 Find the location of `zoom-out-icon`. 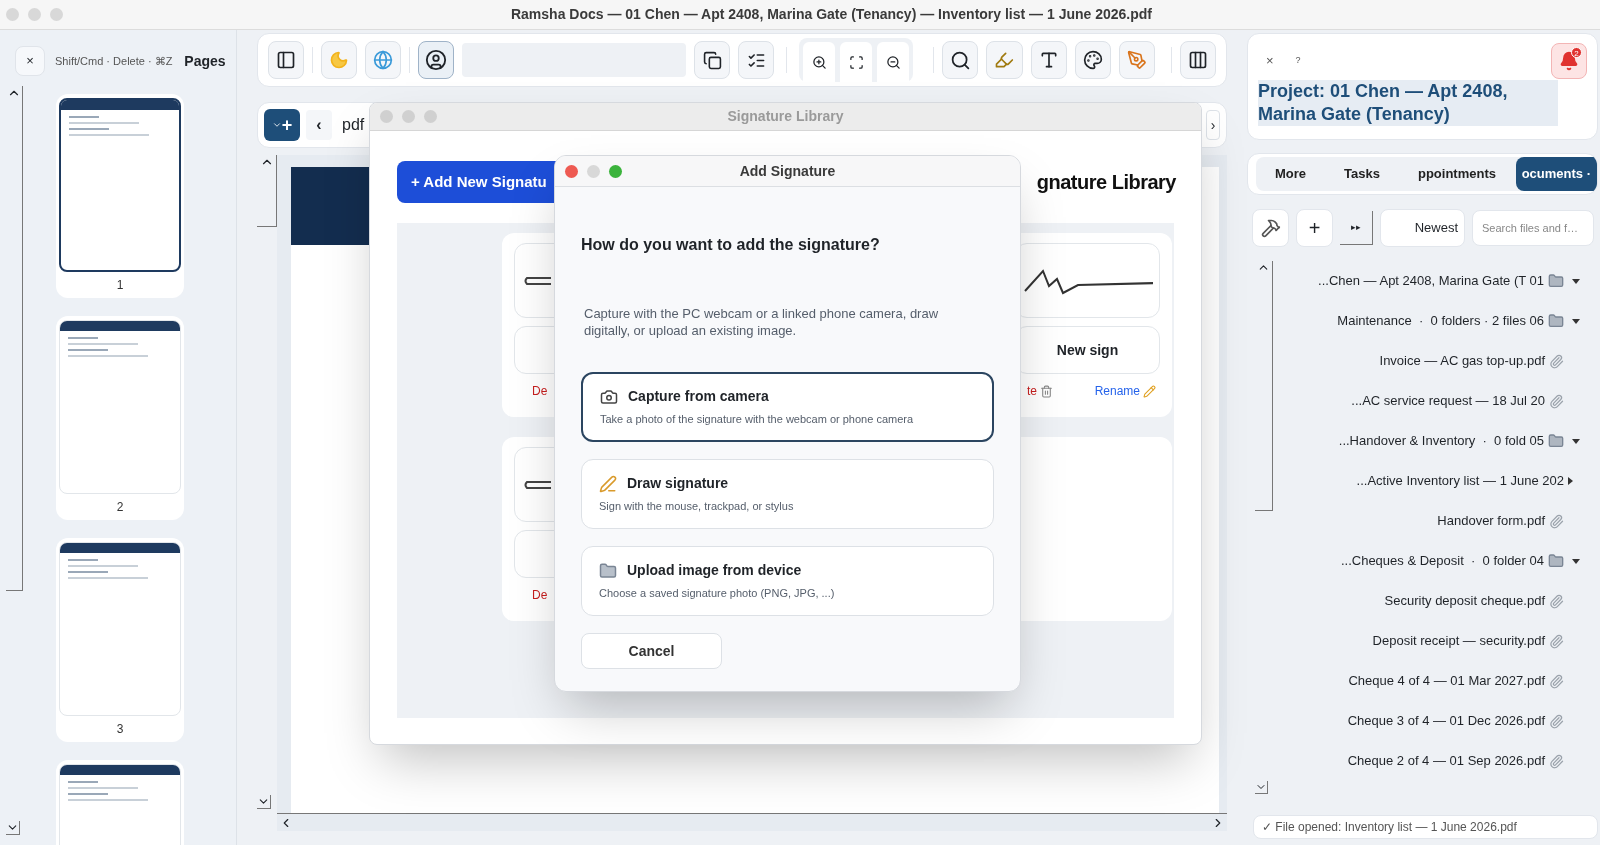

zoom-out-icon is located at coordinates (893, 62).